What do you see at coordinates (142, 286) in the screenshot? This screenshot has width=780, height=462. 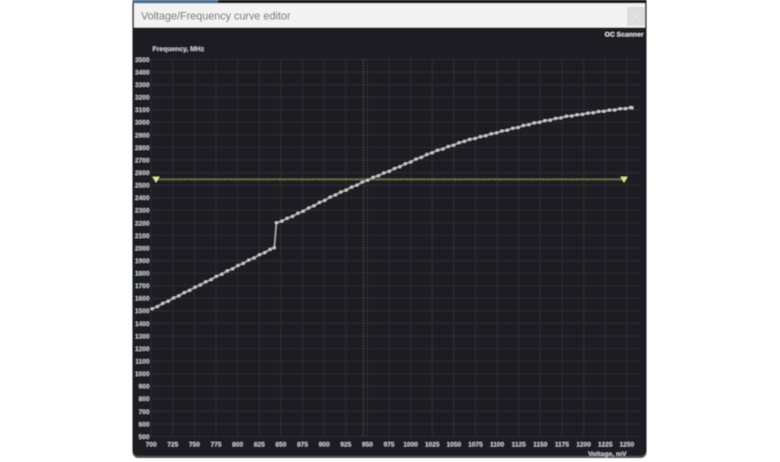 I see `svg-text: 1700` at bounding box center [142, 286].